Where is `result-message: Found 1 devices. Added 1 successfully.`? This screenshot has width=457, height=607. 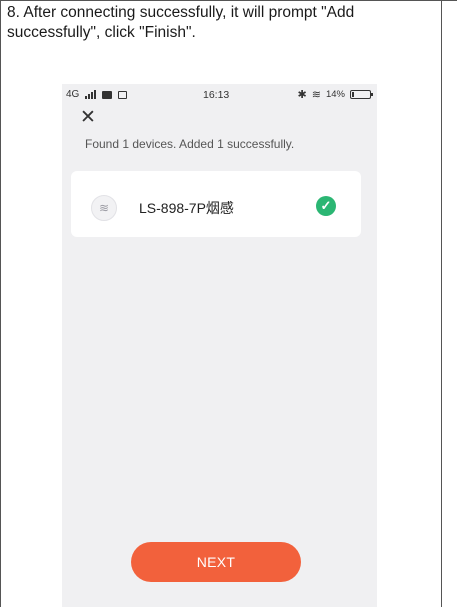 result-message: Found 1 devices. Added 1 successfully. is located at coordinates (190, 144).